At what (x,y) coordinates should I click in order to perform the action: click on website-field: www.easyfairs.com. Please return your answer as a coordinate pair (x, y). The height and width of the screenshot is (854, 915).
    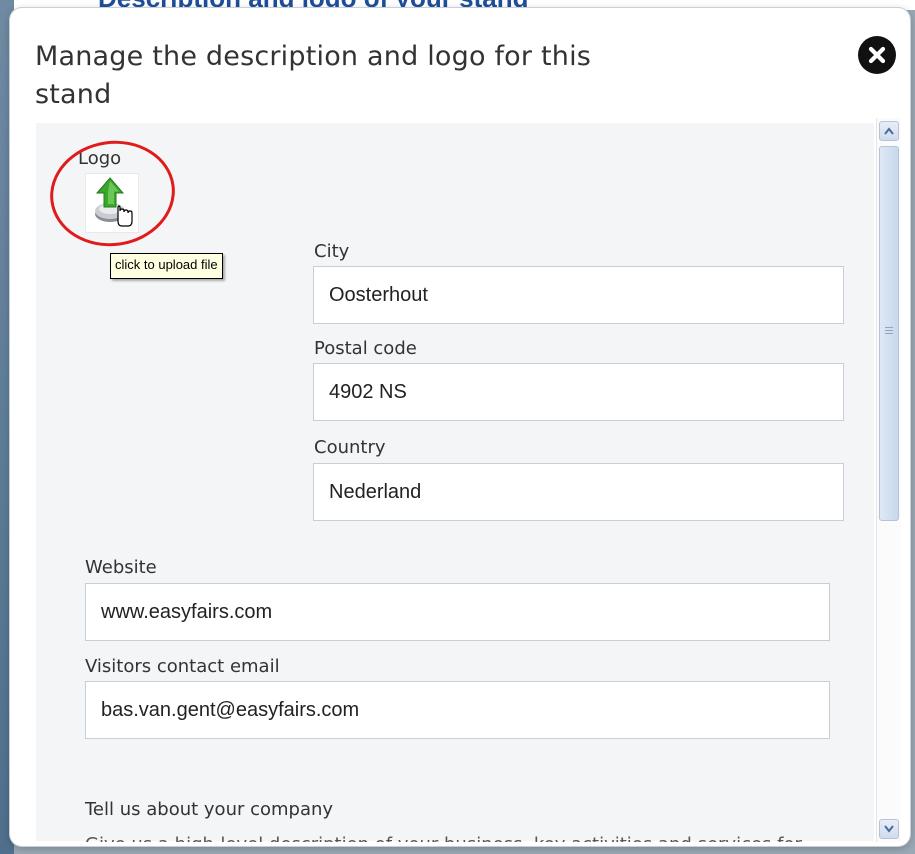
    Looking at the image, I should click on (457, 612).